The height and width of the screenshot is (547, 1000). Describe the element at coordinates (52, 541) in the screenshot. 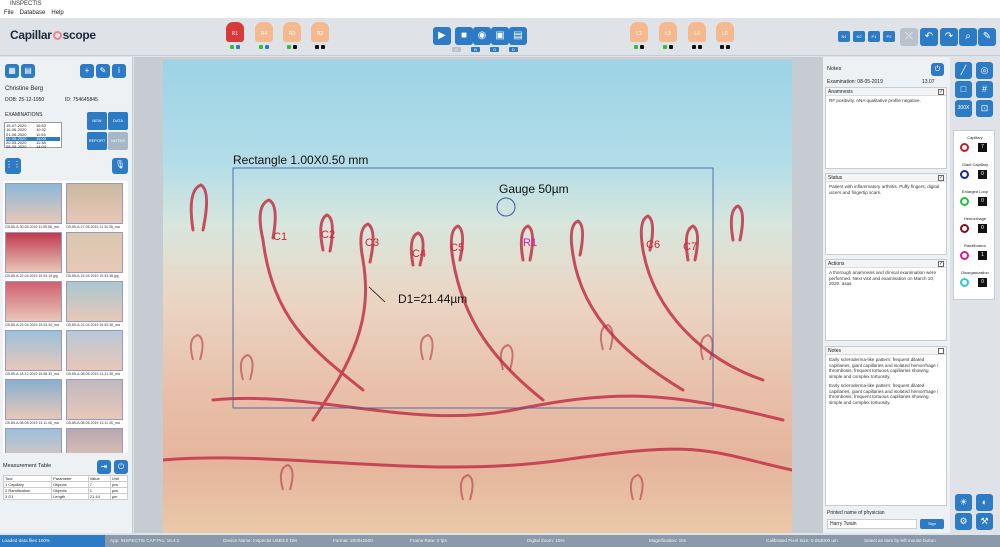

I see `status-segment: Loaded data files 100%` at that location.